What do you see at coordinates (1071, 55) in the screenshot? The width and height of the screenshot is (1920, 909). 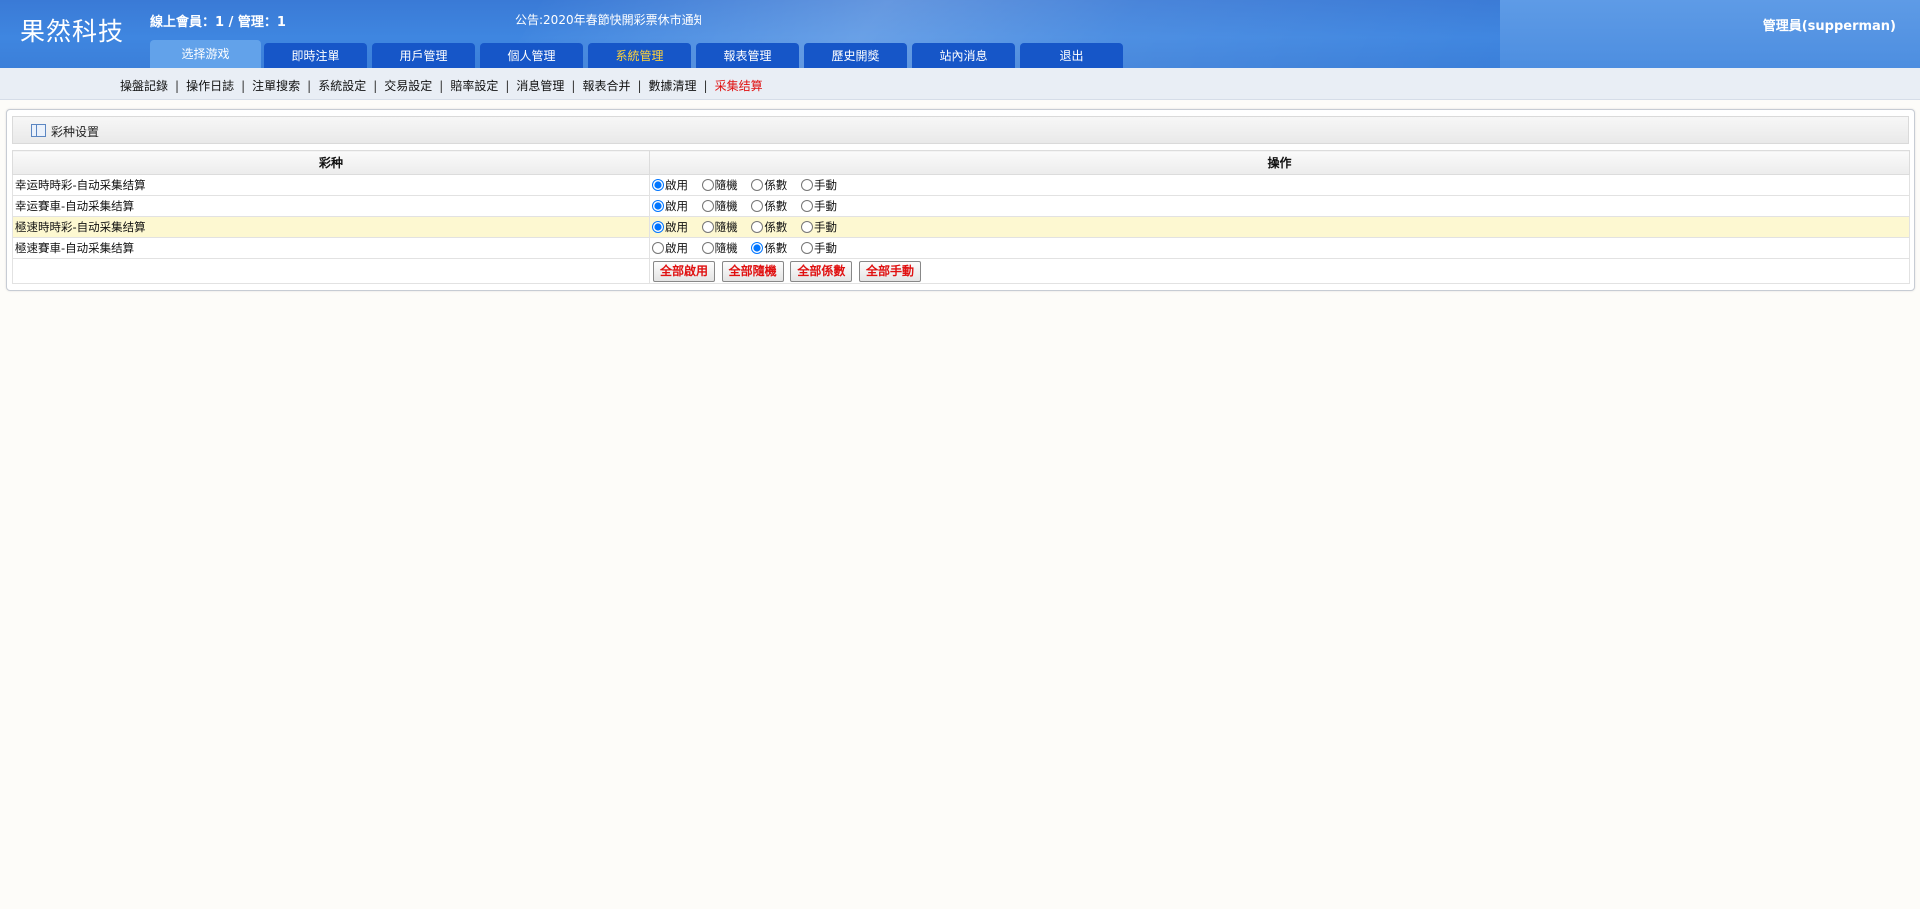 I see `tab-logout: 退出` at bounding box center [1071, 55].